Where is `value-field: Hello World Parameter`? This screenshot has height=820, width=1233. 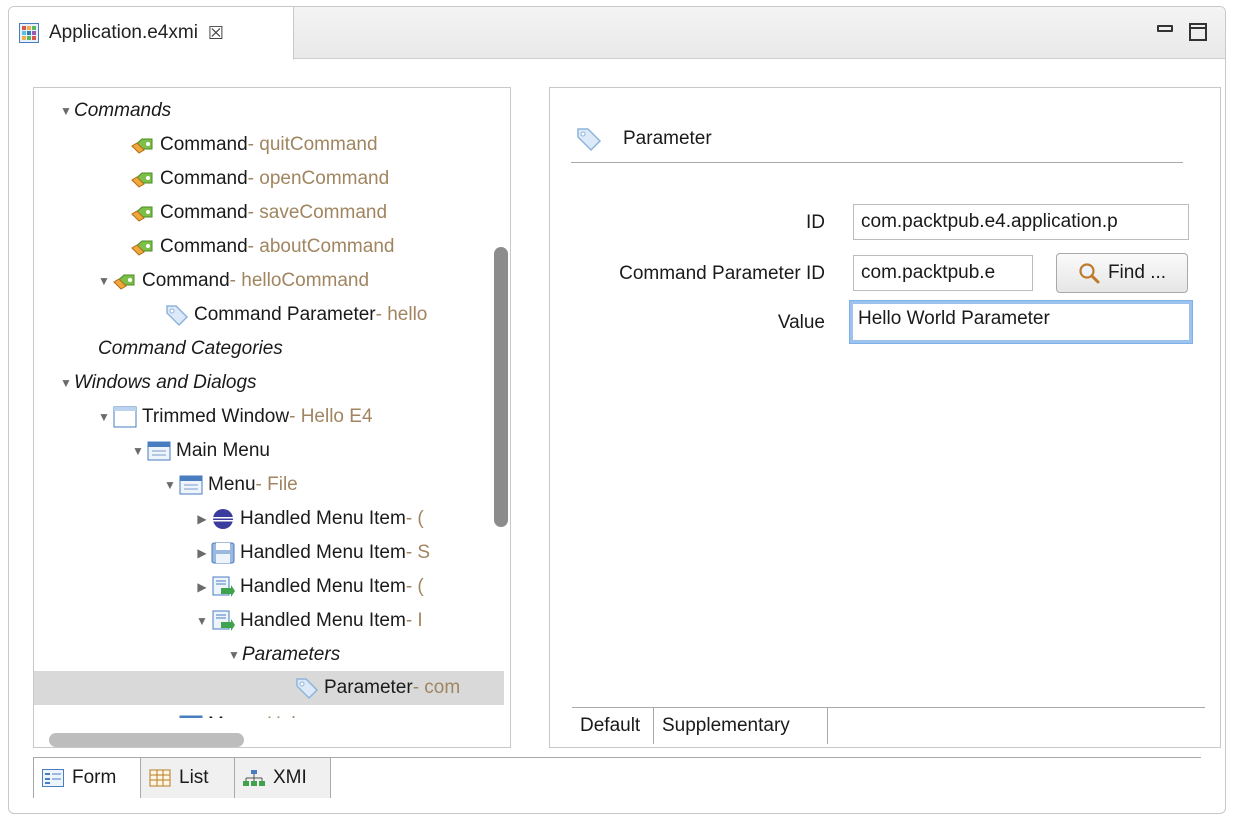
value-field: Hello World Parameter is located at coordinates (1021, 322).